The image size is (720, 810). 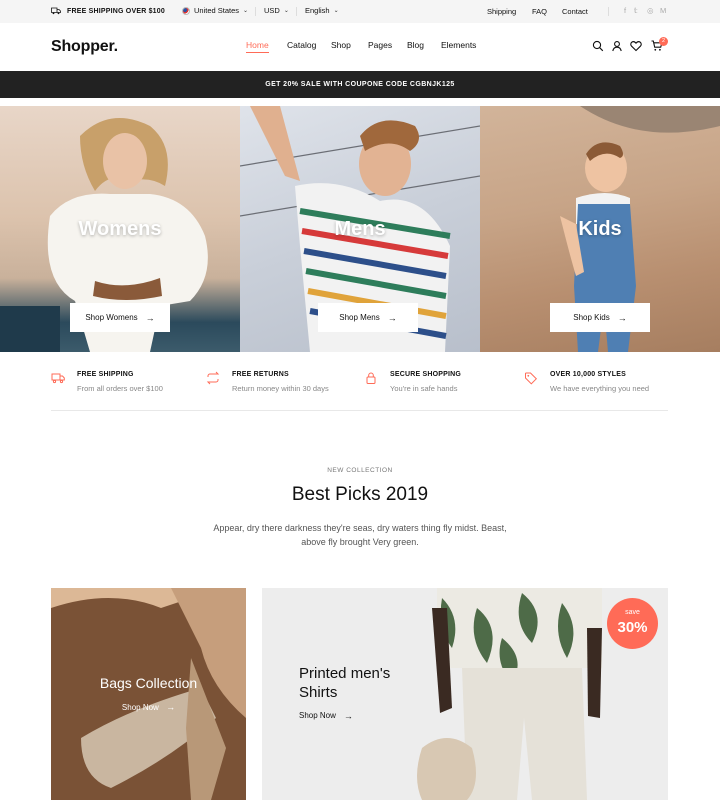 I want to click on twitter-icon: 𝕥, so click(x=636, y=10).